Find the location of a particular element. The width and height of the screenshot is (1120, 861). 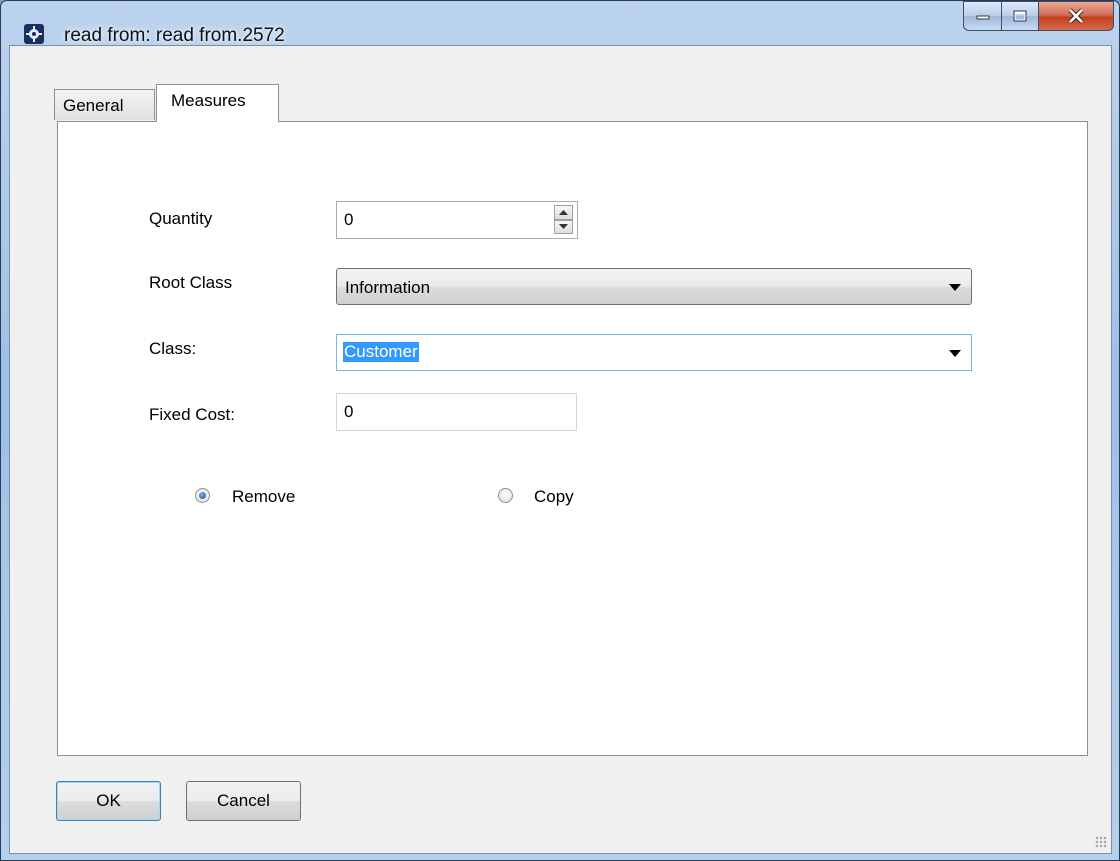

stepper-up-button is located at coordinates (563, 212).